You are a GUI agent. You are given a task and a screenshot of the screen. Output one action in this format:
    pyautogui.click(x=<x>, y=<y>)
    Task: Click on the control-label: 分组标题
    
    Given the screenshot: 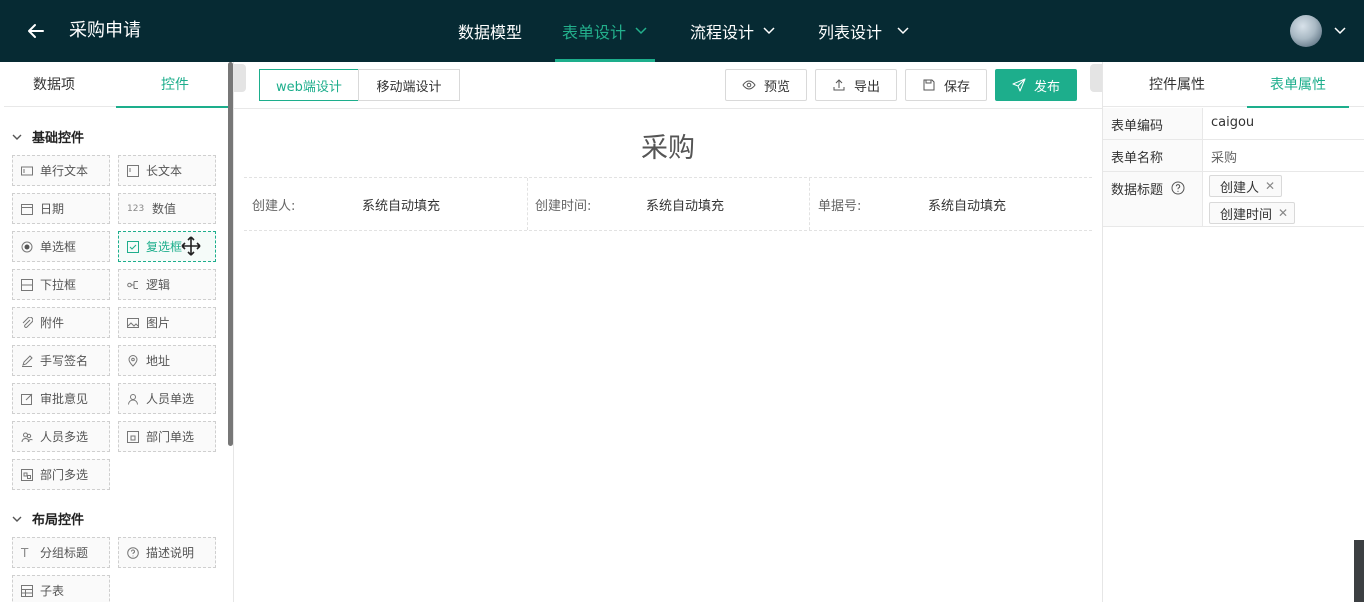 What is the action you would take?
    pyautogui.click(x=64, y=553)
    